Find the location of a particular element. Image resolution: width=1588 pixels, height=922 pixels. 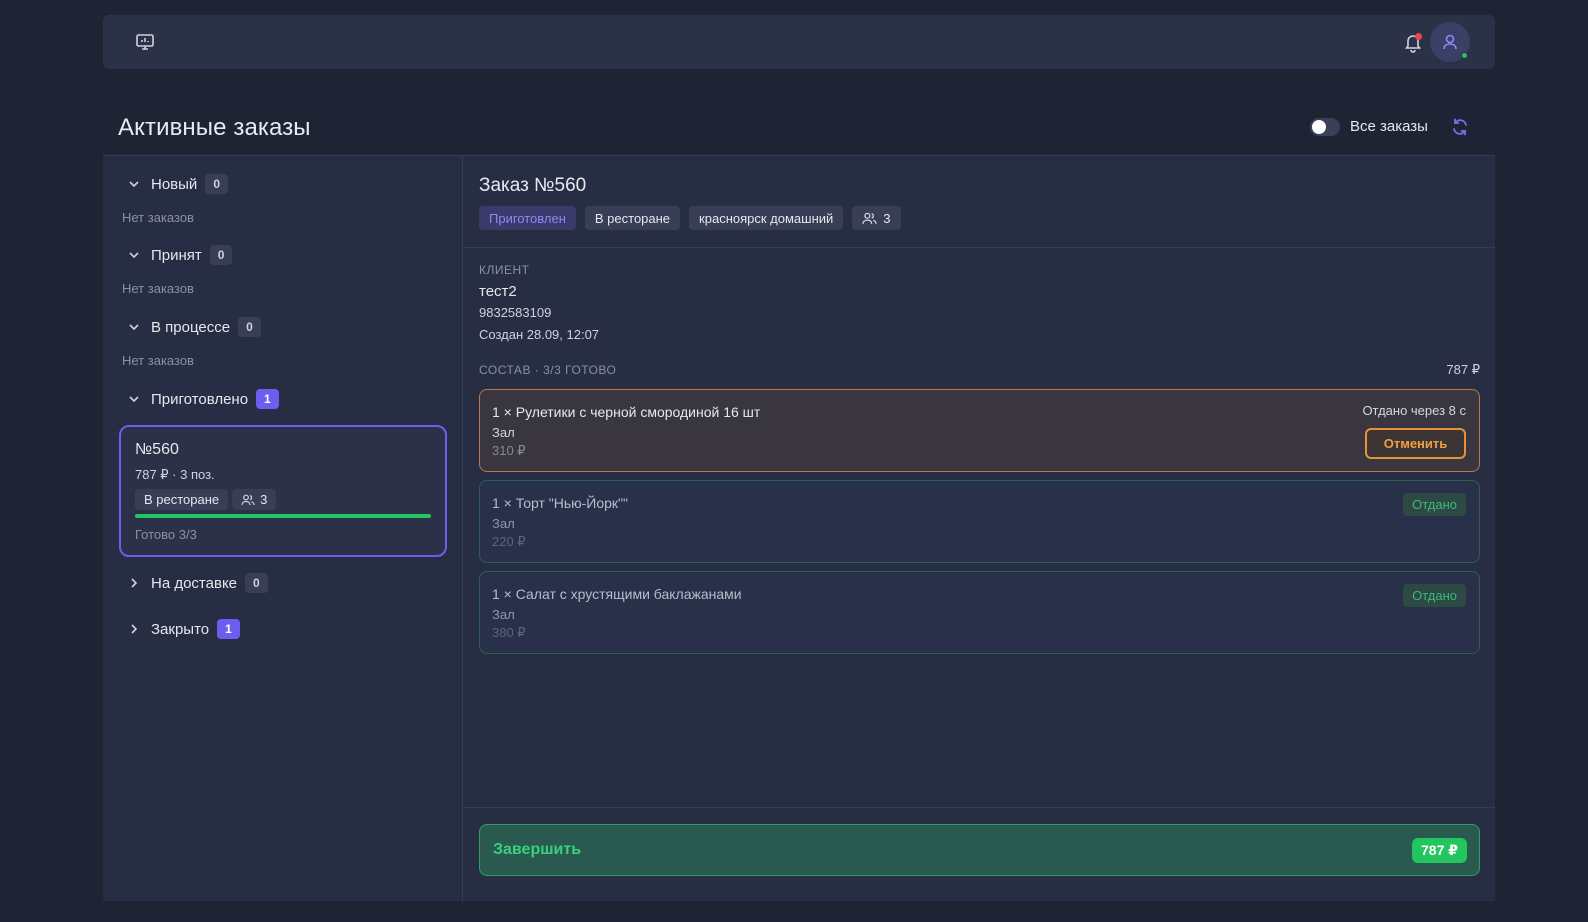

order-item: 1 × Торт "Нью-Йорк"" Зал 220 ₽ Отдано is located at coordinates (979, 521).